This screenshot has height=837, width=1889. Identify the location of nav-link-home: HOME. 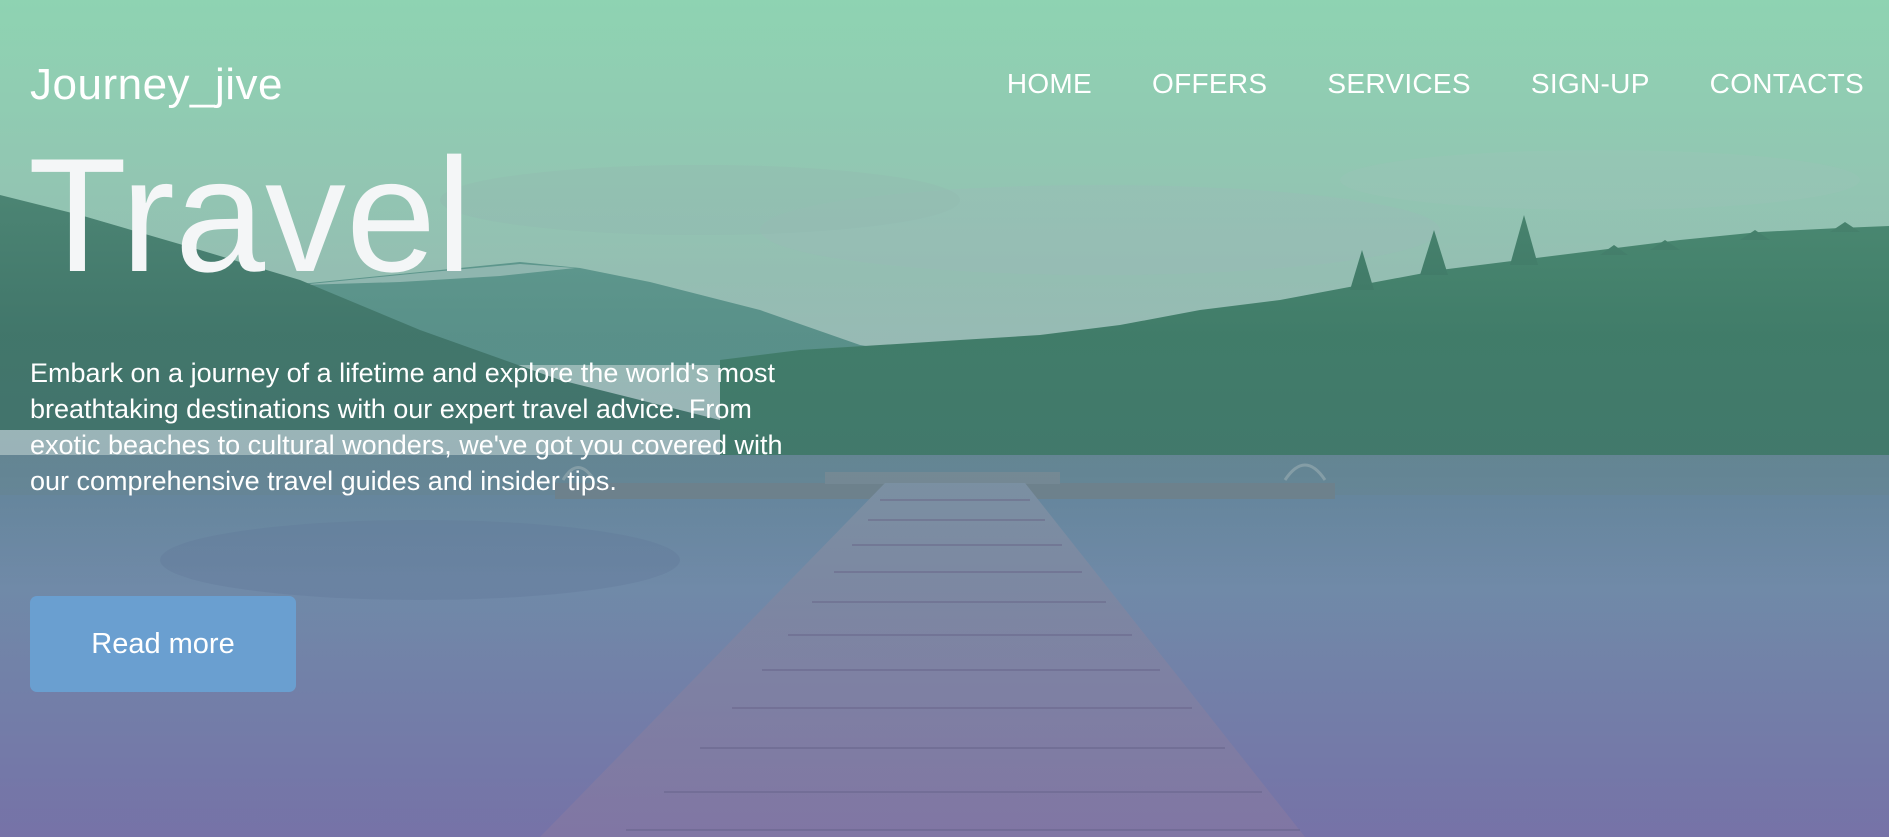
(1049, 83).